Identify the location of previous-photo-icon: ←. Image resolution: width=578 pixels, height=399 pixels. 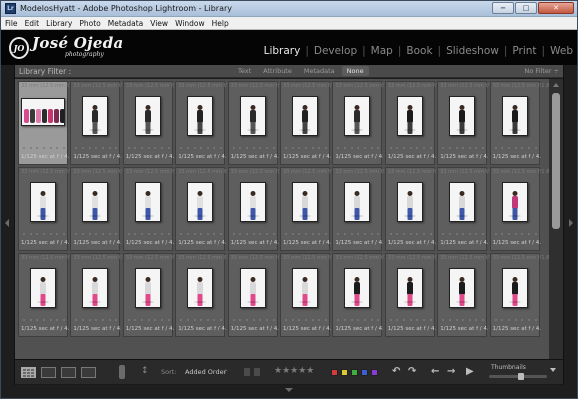
(435, 371).